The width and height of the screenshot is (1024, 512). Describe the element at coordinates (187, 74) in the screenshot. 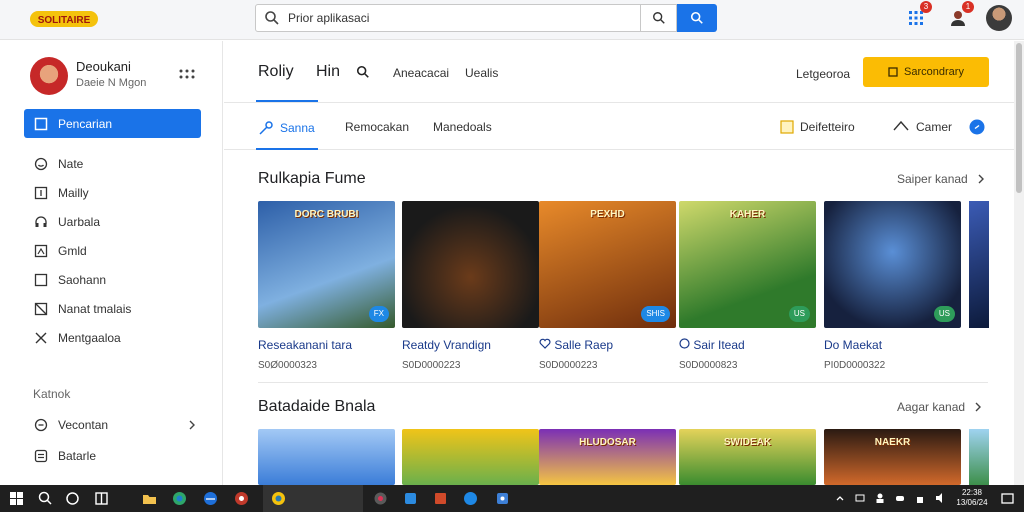

I see `grid-dots-icon` at that location.